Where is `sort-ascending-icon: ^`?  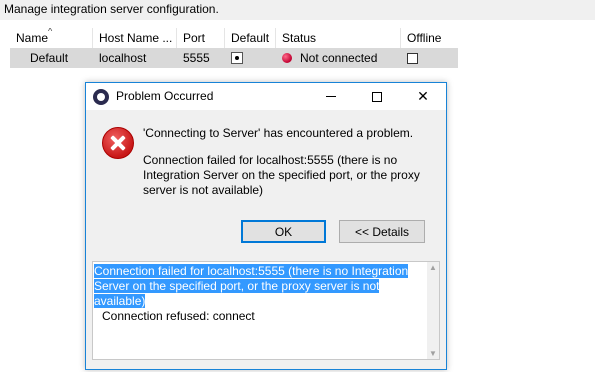
sort-ascending-icon: ^ is located at coordinates (50, 32).